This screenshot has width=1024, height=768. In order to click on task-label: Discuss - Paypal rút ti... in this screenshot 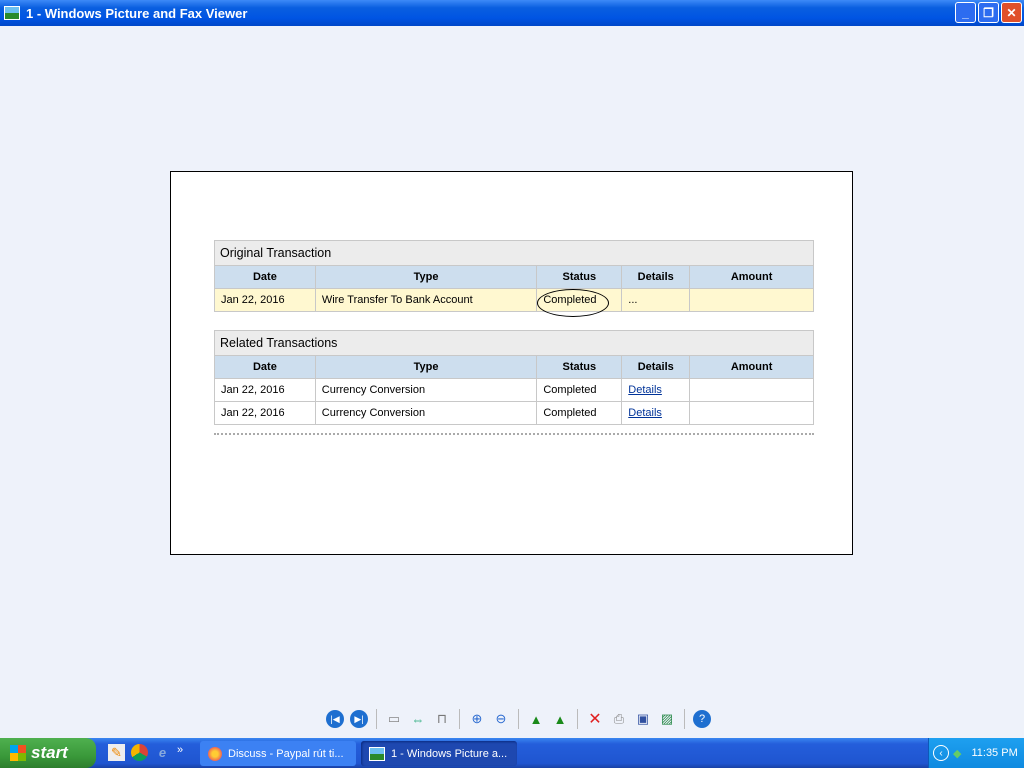, I will do `click(286, 753)`.